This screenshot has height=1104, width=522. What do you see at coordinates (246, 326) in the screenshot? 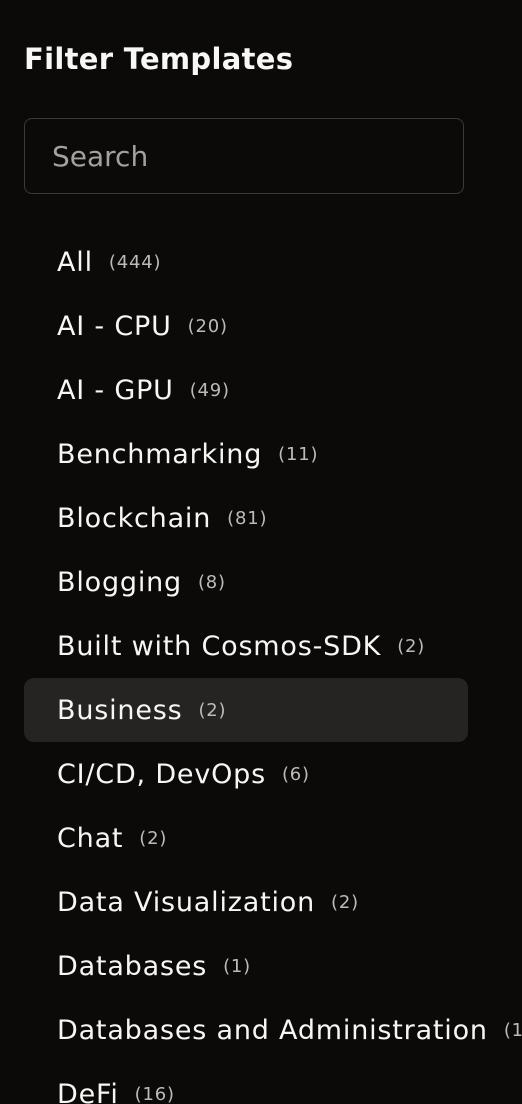
I see `category-item-ai-cpu: AI - CPU (20)` at bounding box center [246, 326].